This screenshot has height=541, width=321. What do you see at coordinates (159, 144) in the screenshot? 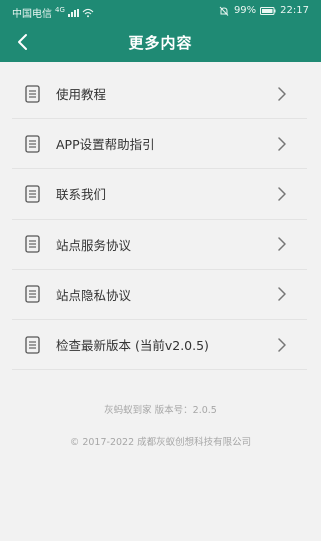
I see `menu-item-app-settings-help: APP设置帮助指引` at bounding box center [159, 144].